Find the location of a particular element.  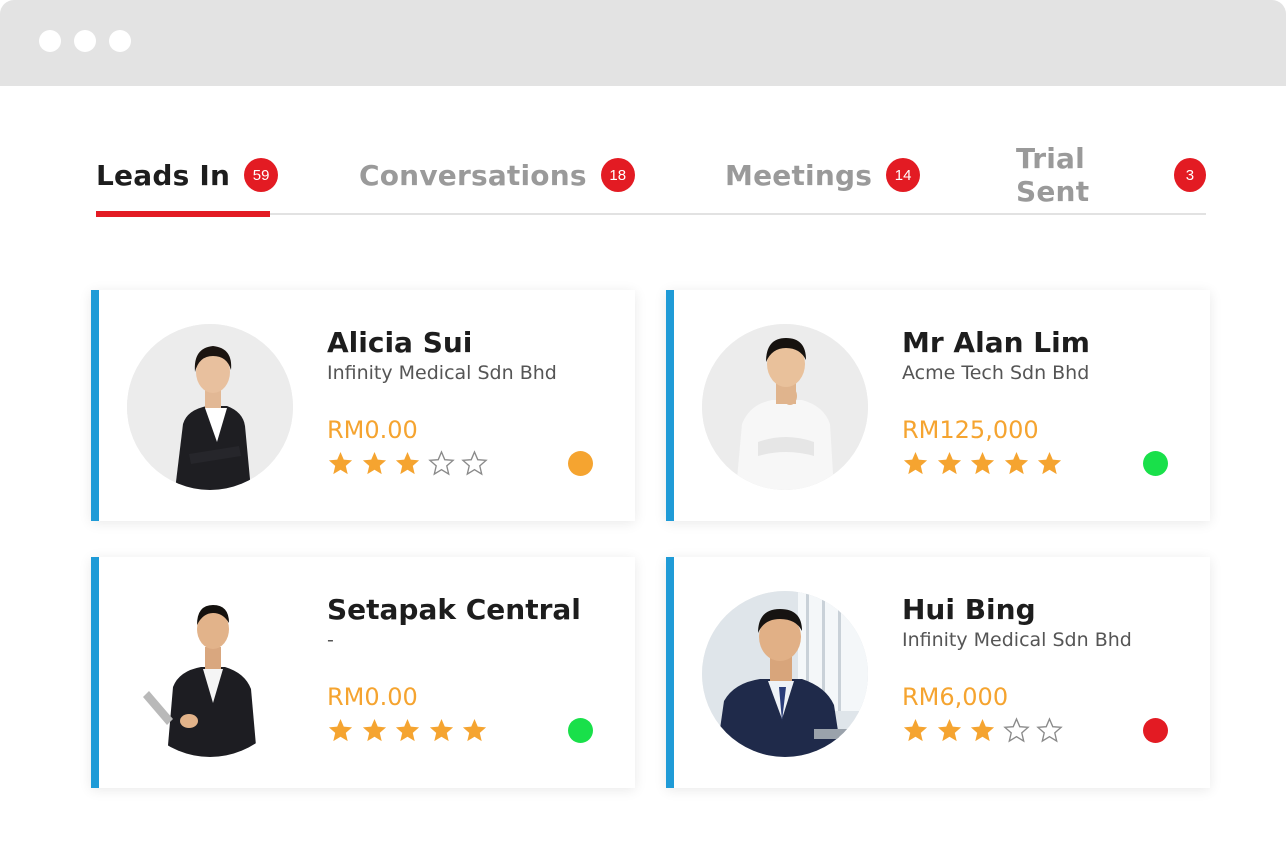

lead-card: Mr Alan Lim Acme Tech Sdn Bhd RM125,000 is located at coordinates (938, 405).